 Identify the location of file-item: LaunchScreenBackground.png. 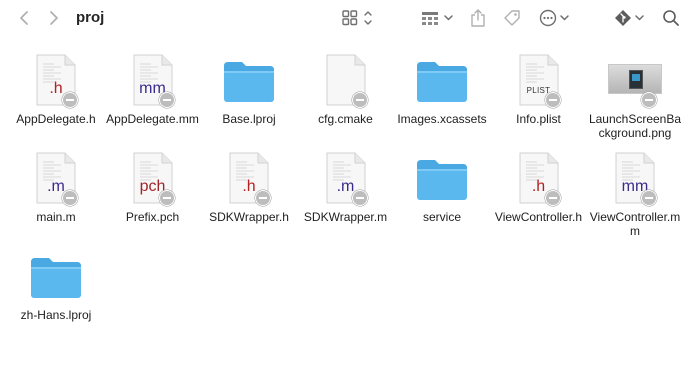
(635, 93).